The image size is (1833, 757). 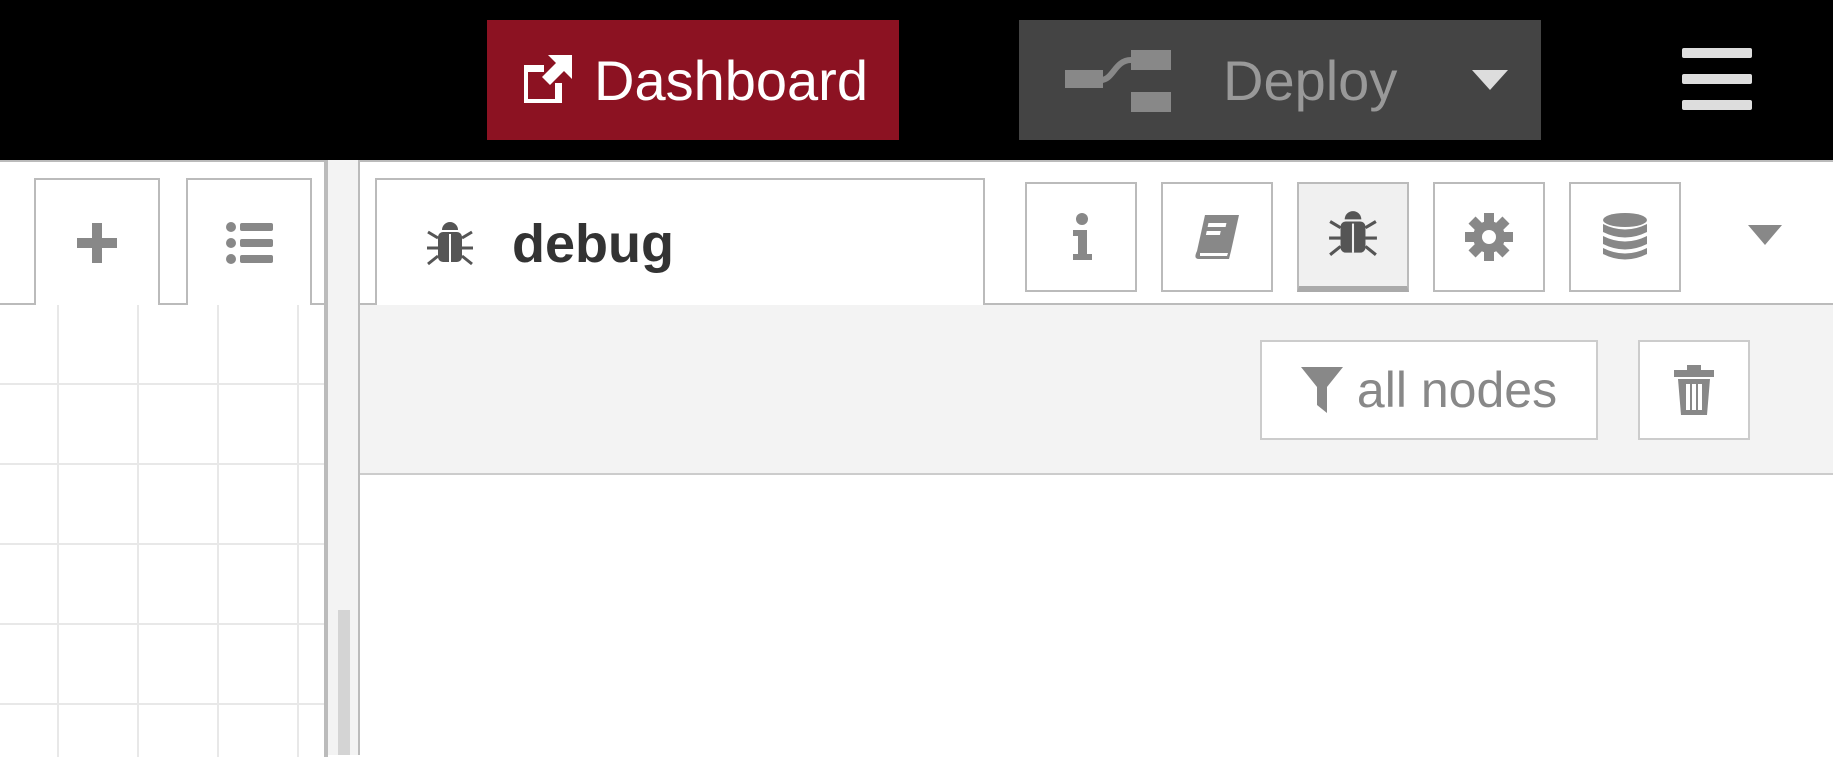 I want to click on deploy-flow-icon, so click(x=1118, y=81).